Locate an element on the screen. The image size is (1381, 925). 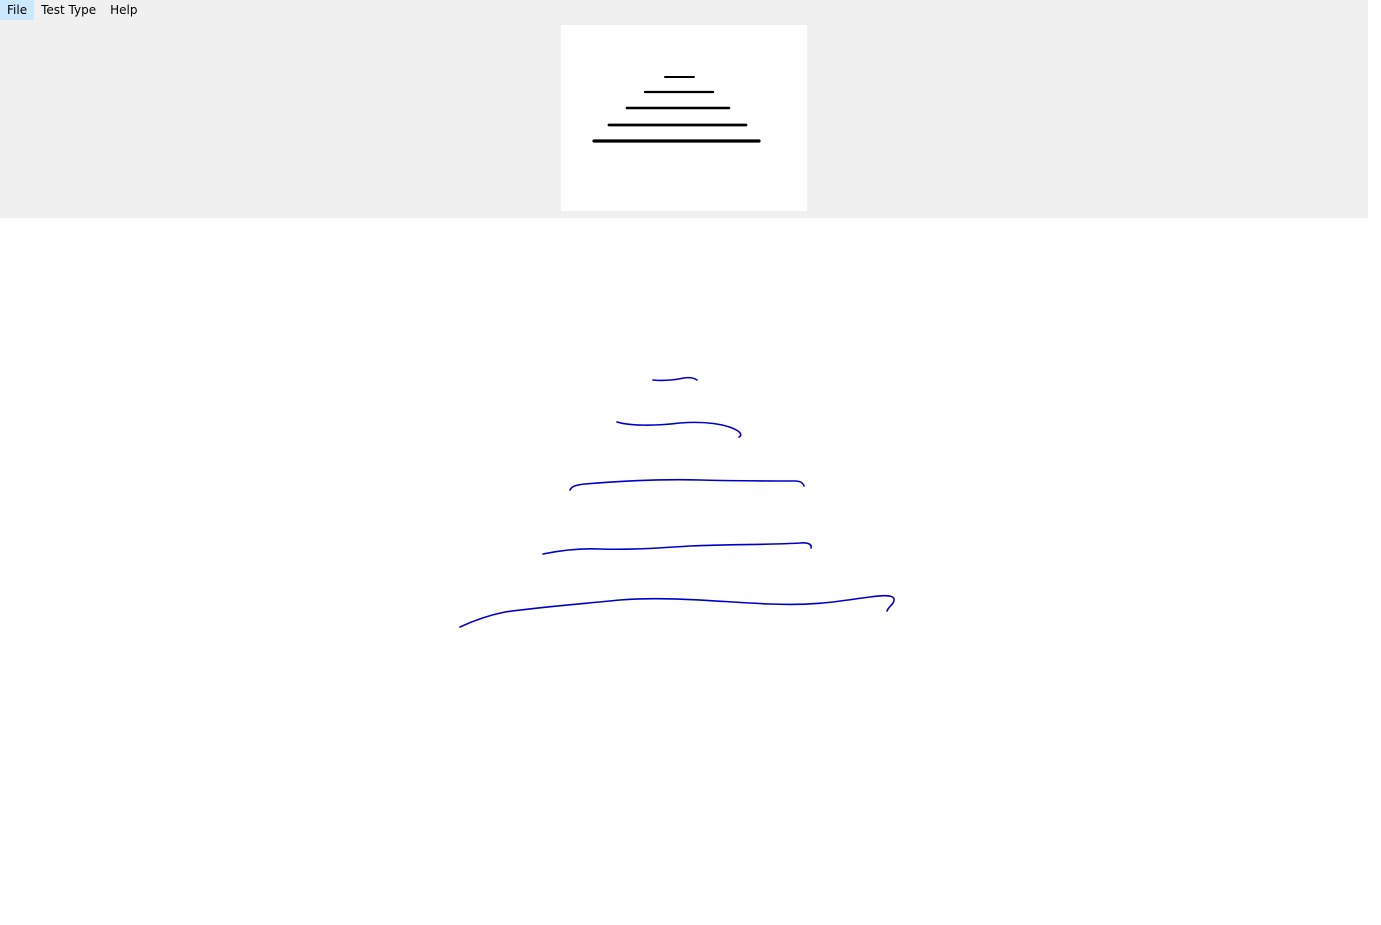
menu-help: Help is located at coordinates (123, 10).